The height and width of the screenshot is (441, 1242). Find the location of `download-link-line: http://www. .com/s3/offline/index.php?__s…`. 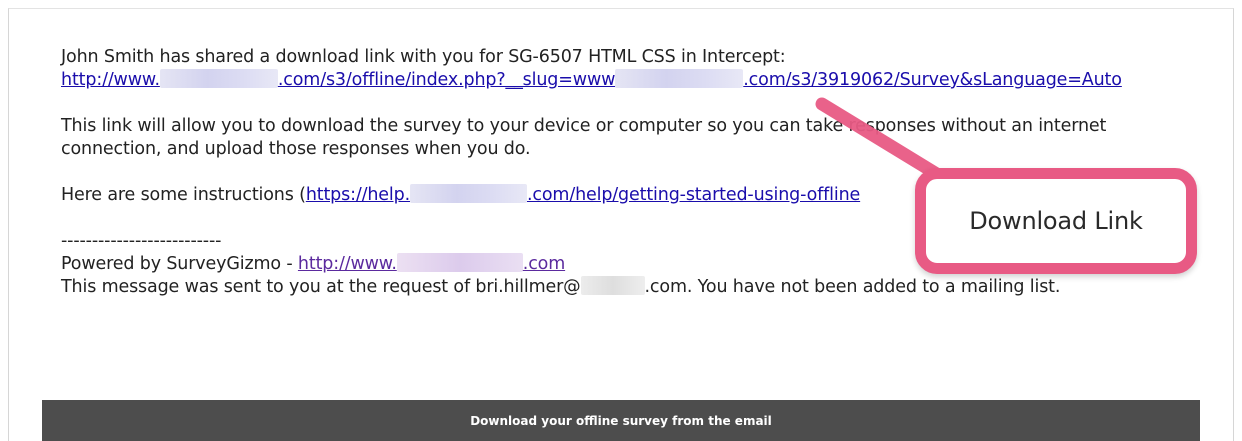

download-link-line: http://www. .com/s3/offline/index.php?__s… is located at coordinates (641, 80).